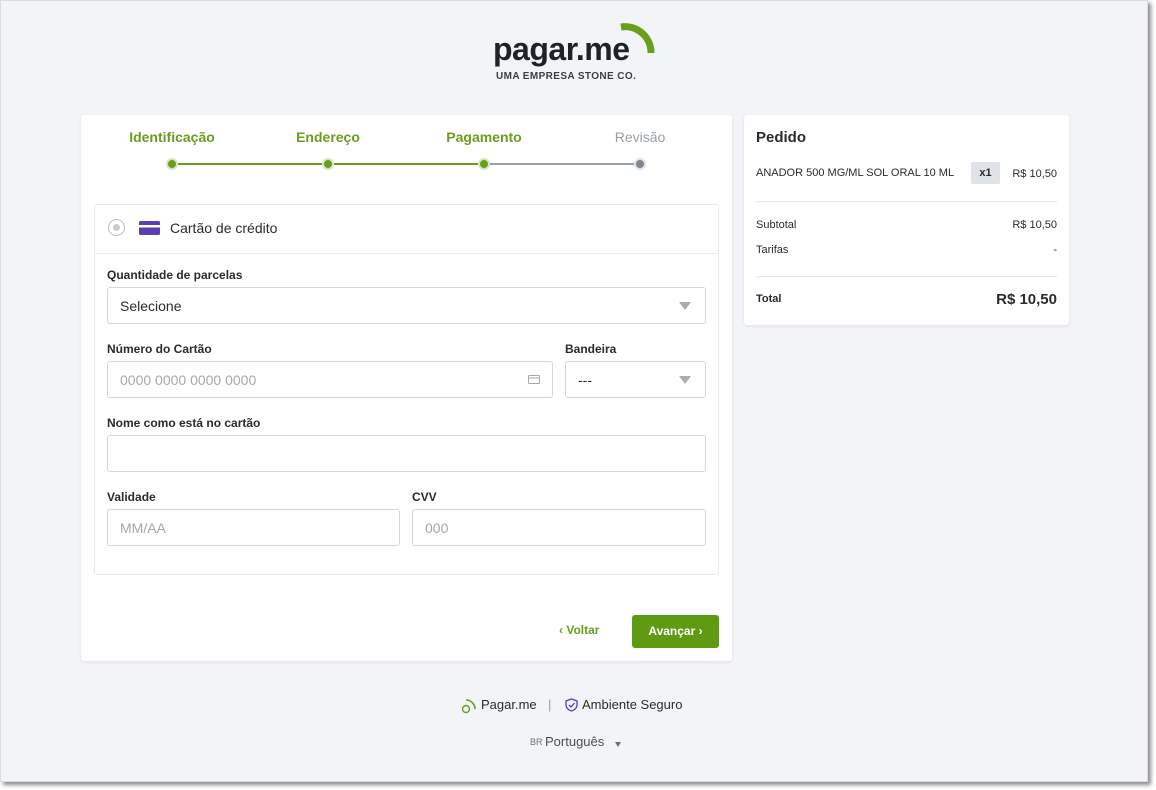 The image size is (1156, 790). Describe the element at coordinates (781, 137) in the screenshot. I see `order-title: Pedido` at that location.